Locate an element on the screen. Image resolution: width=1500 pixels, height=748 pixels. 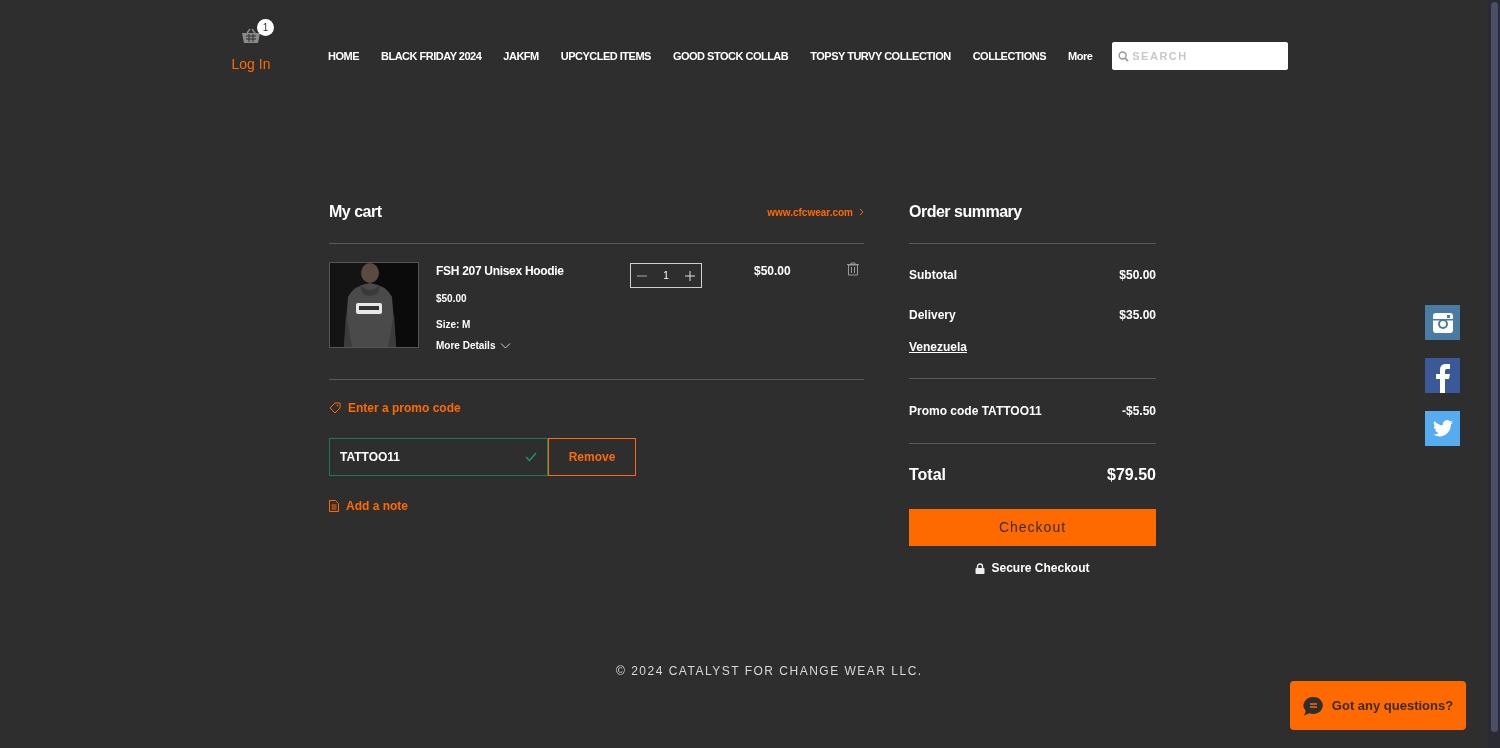
basket-icon is located at coordinates (251, 35).